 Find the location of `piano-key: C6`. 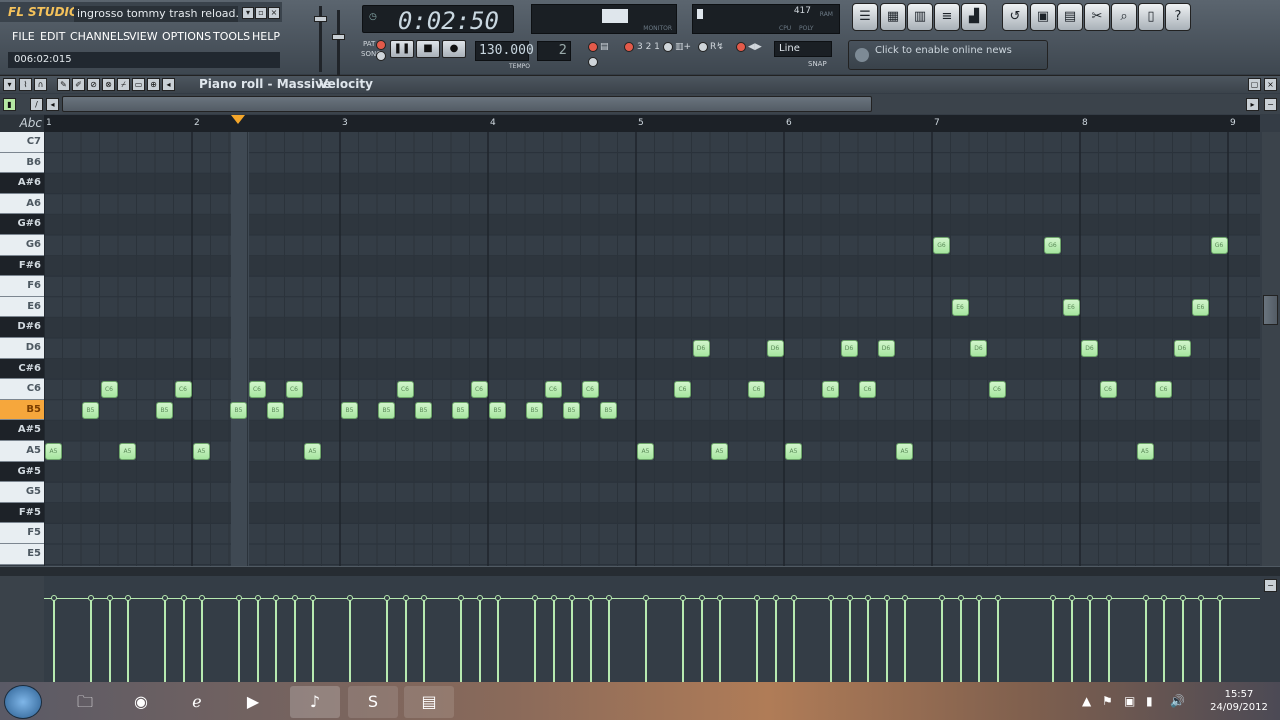

piano-key: C6 is located at coordinates (22, 389).